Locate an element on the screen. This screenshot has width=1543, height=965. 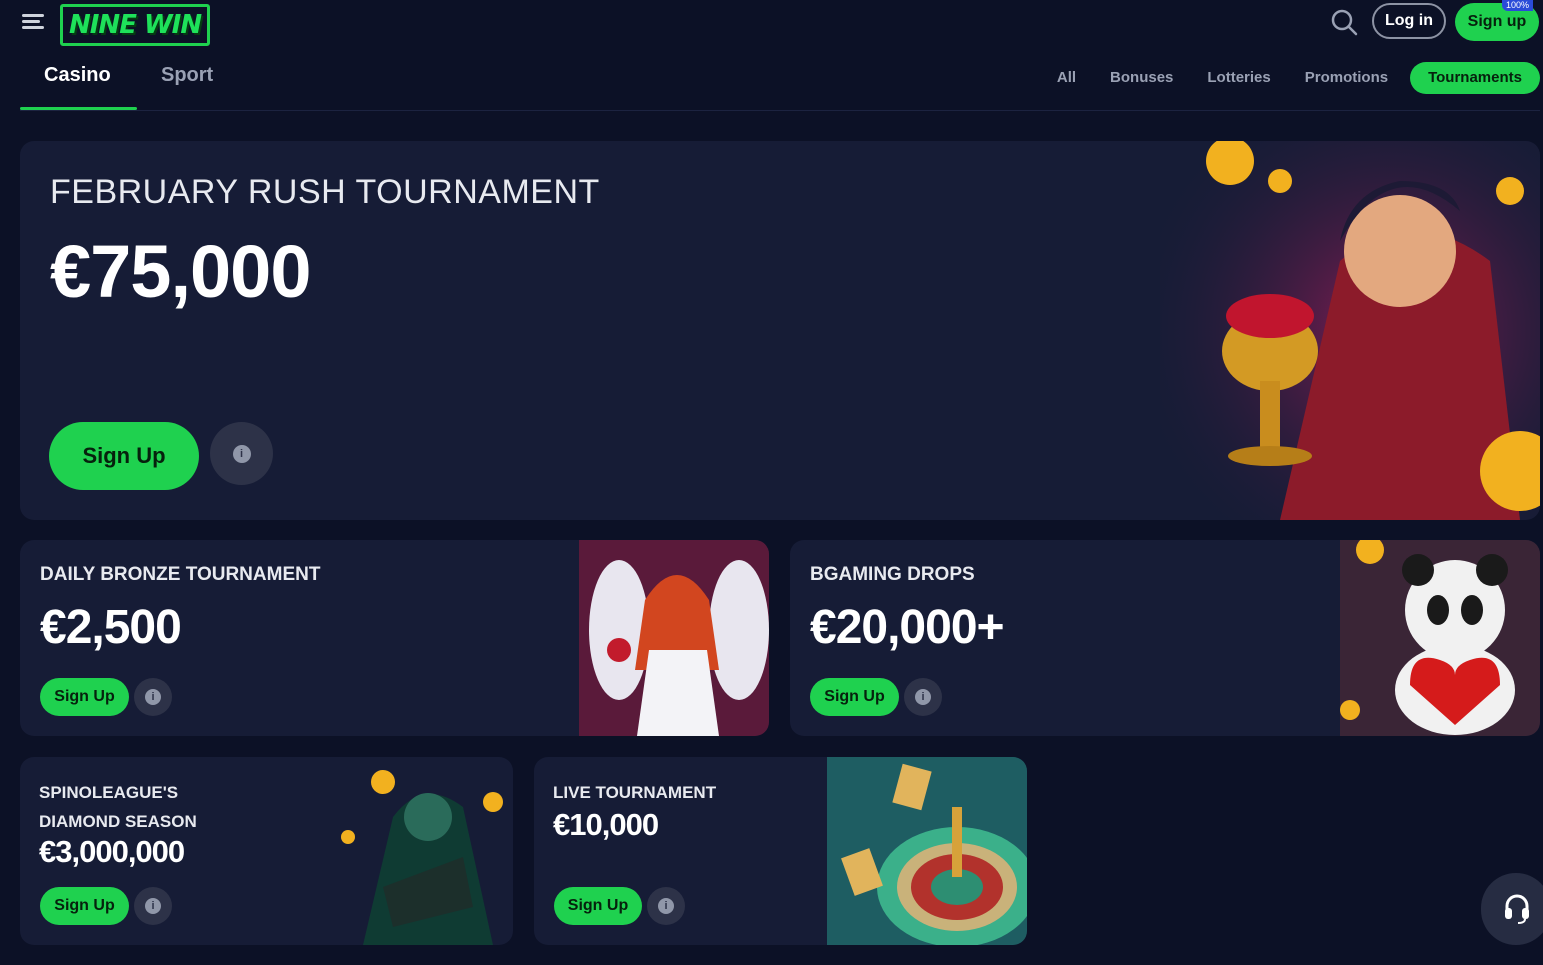
tournament-prize: €75,000 is located at coordinates (180, 271).